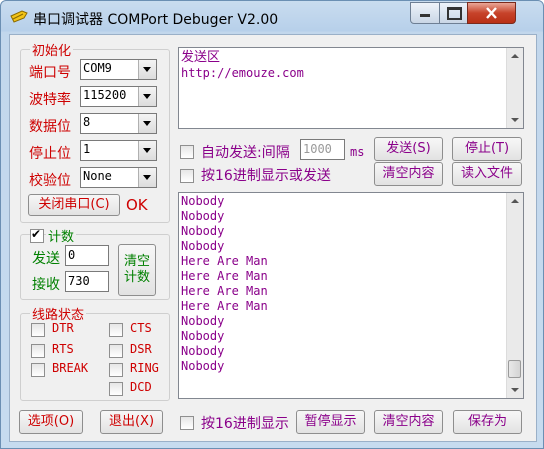 This screenshot has height=449, width=544. Describe the element at coordinates (19, 16) in the screenshot. I see `app-icon` at that location.